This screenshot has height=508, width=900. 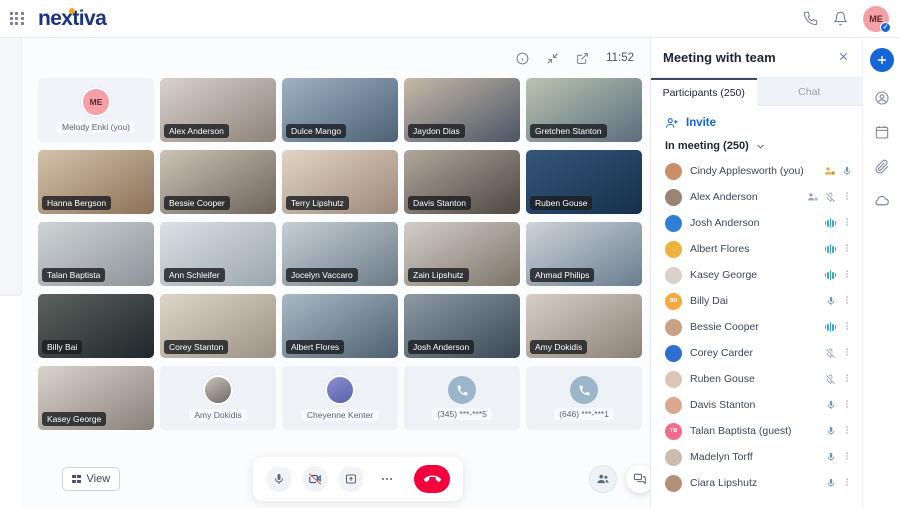 What do you see at coordinates (462, 398) in the screenshot?
I see `video-tile: (345) ***-***5` at bounding box center [462, 398].